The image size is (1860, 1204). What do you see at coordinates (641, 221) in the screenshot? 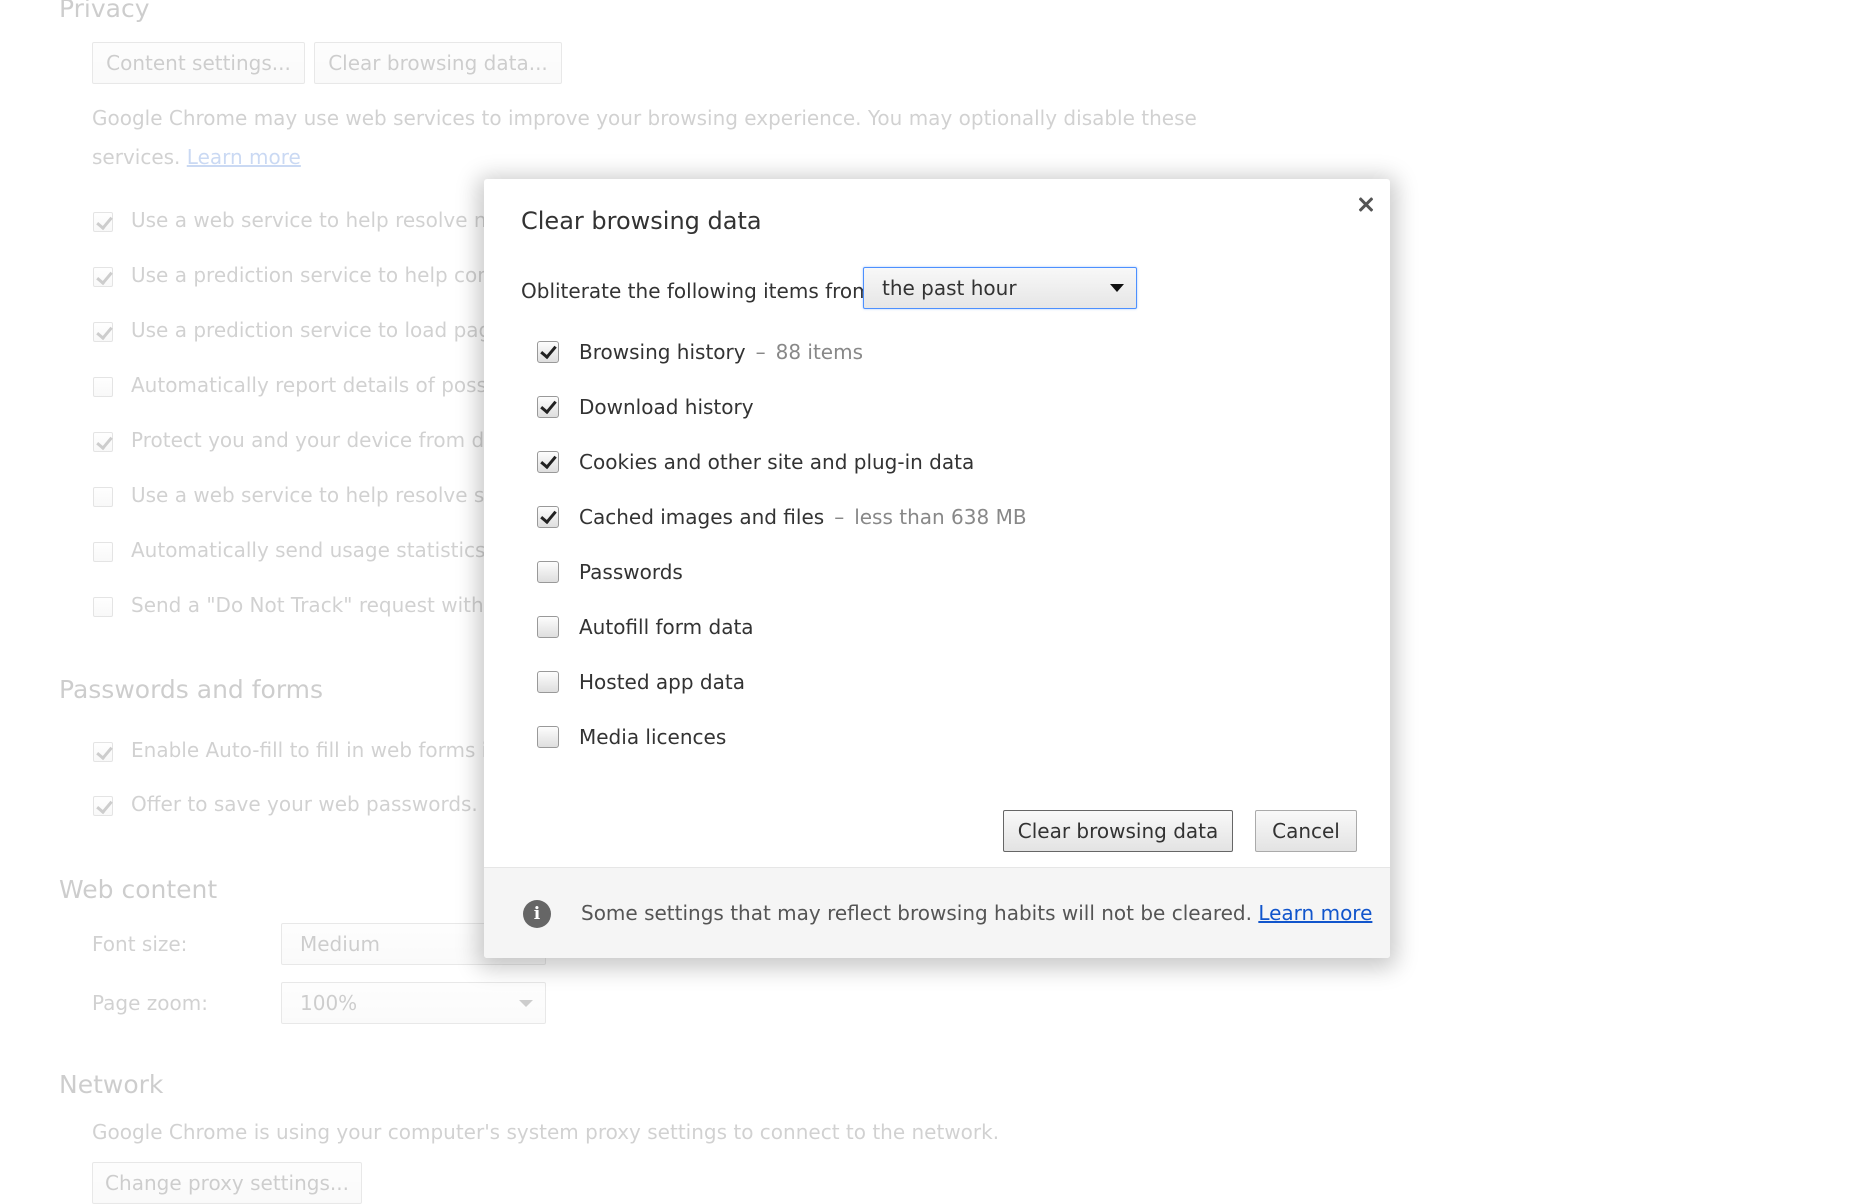
I see `dialog-title: Clear browsing data` at bounding box center [641, 221].